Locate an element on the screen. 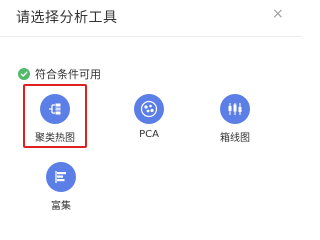 This screenshot has height=240, width=320. tool-pca: PCA is located at coordinates (149, 117).